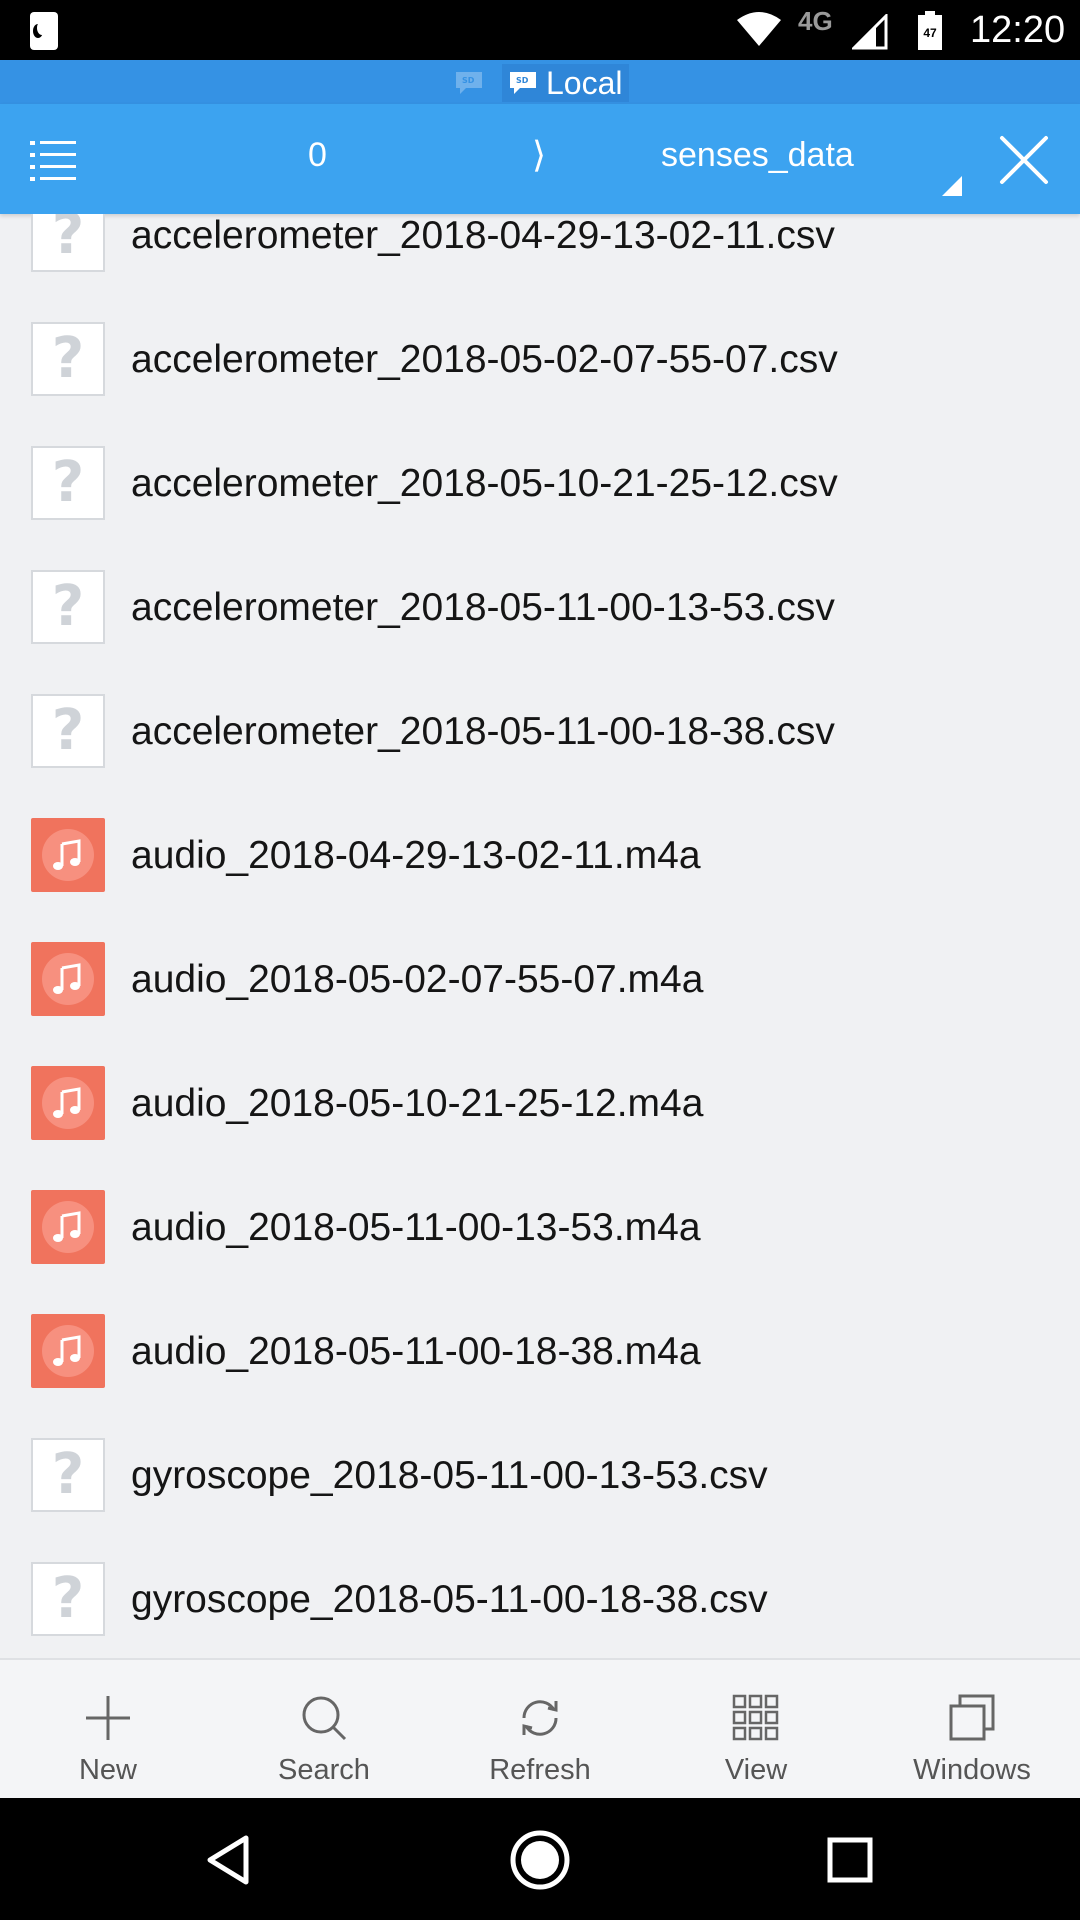 The image size is (1080, 1920). I want to click on file-name: audio_2018-05-11-00-18-38.m4a, so click(416, 1351).